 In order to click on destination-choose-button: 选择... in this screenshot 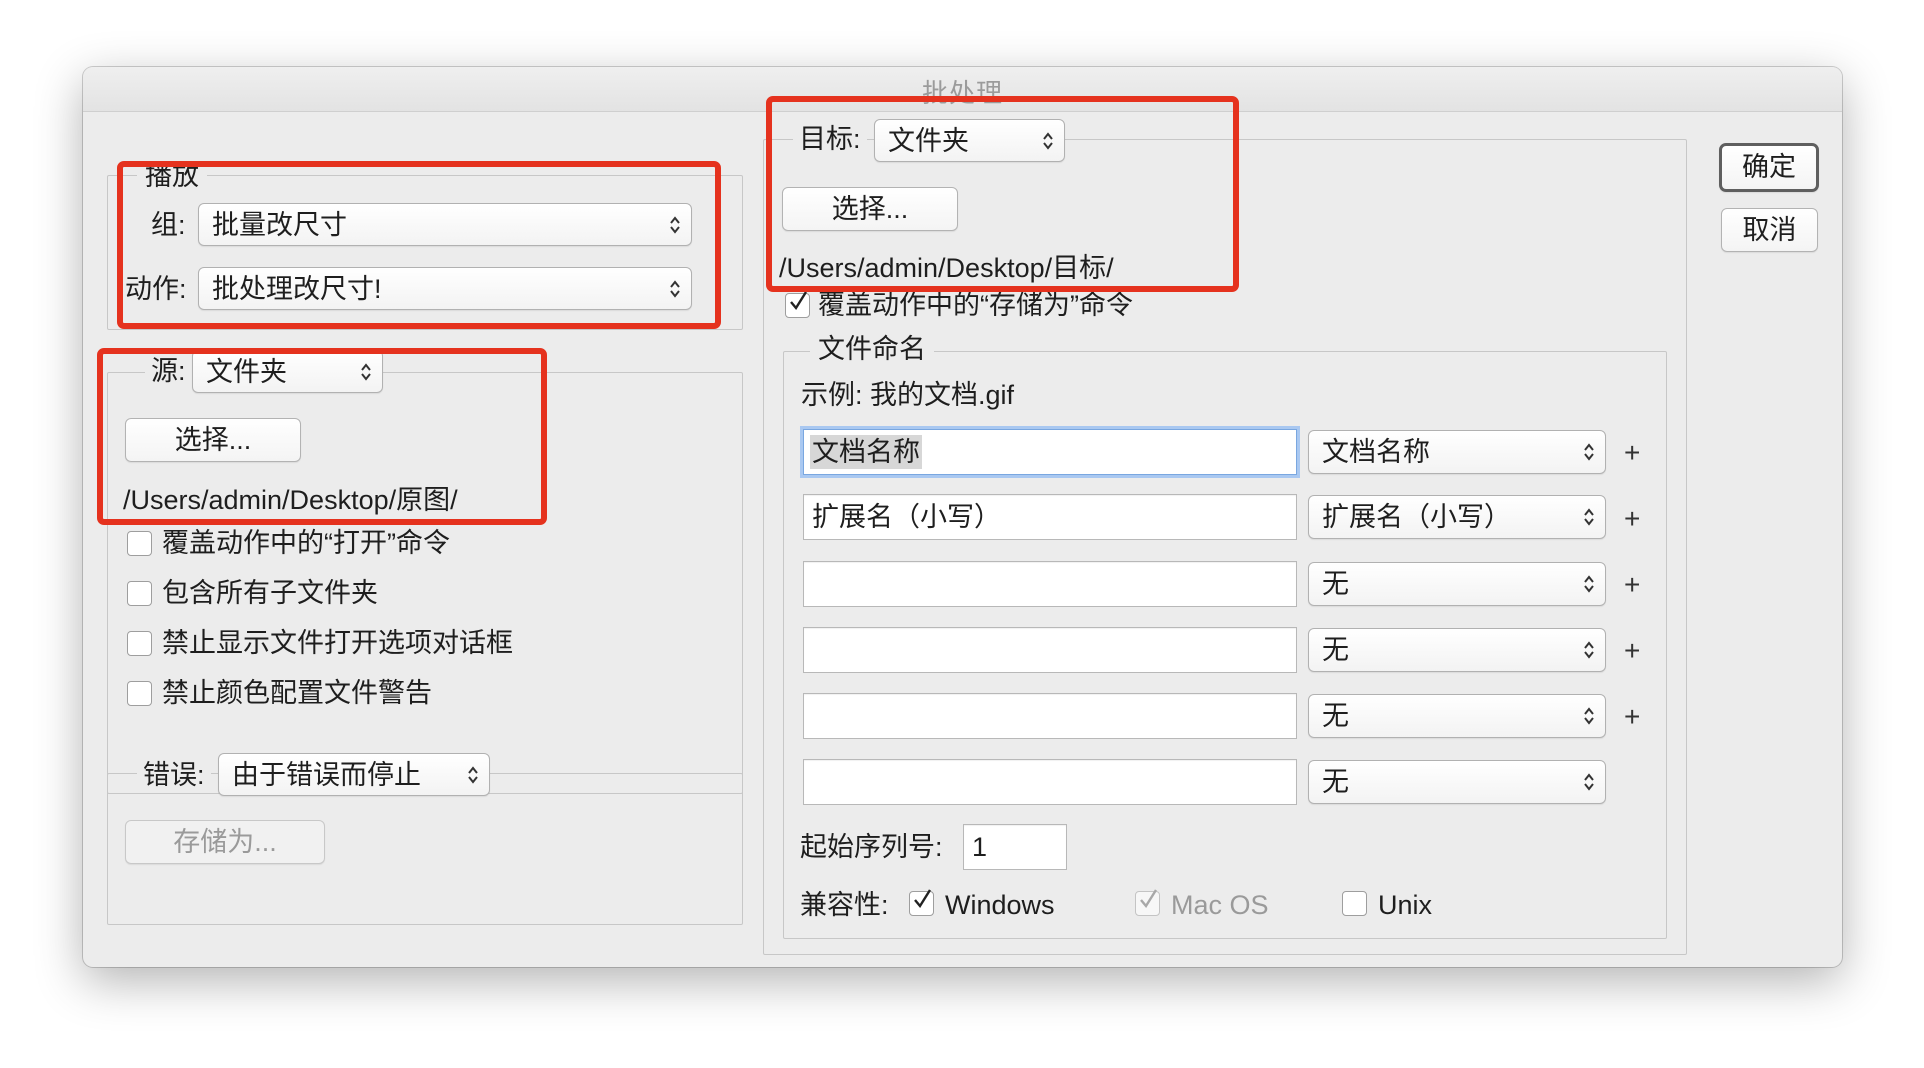, I will do `click(870, 209)`.